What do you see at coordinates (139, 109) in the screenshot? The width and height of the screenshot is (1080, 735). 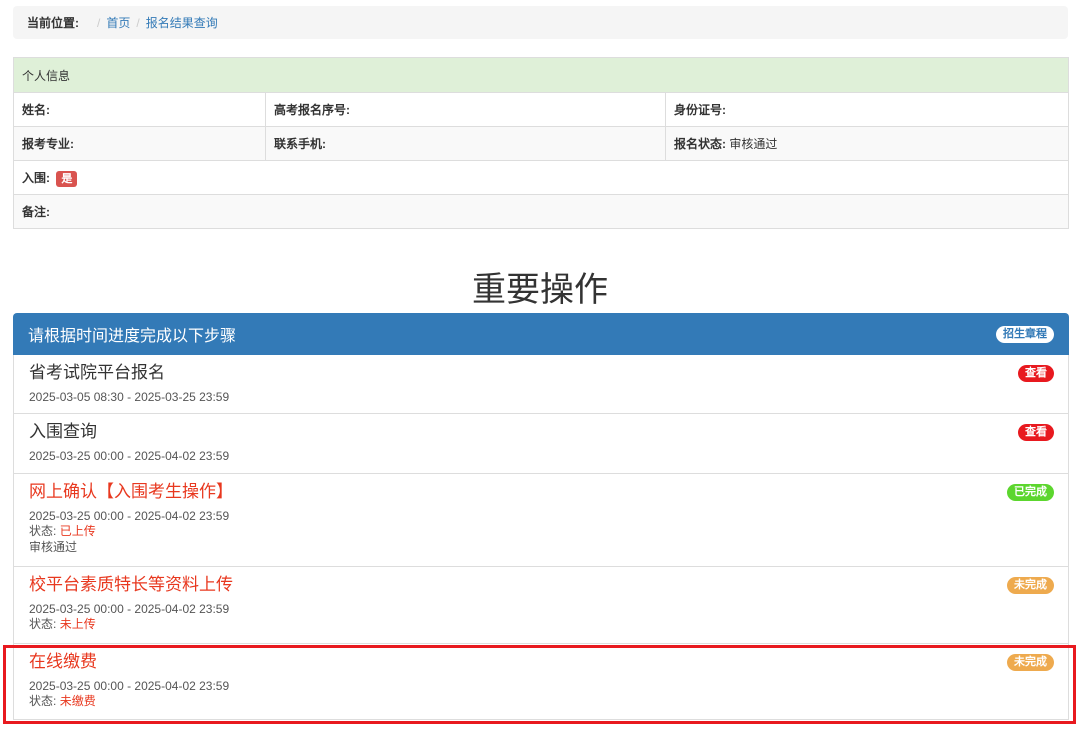 I see `name-label: 姓名:` at bounding box center [139, 109].